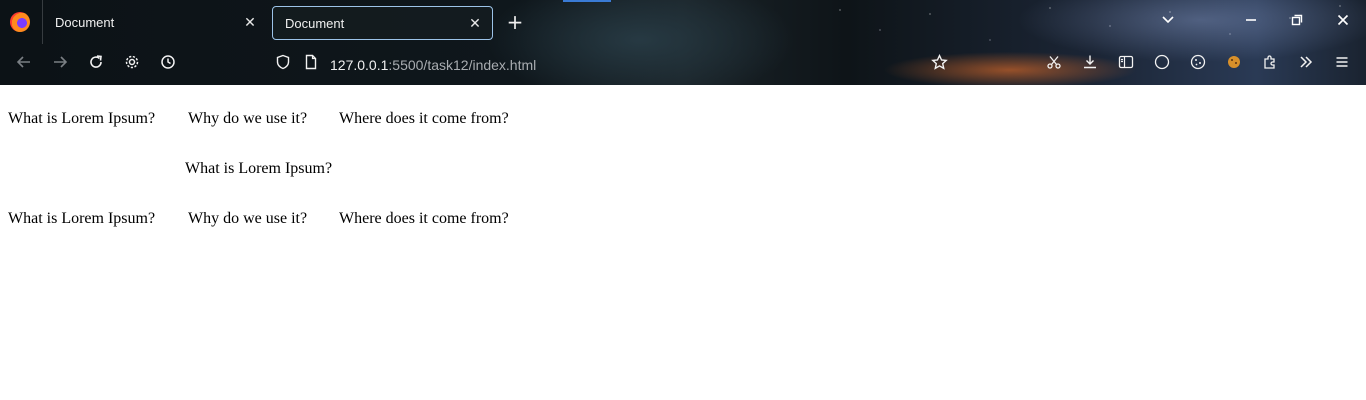 The height and width of the screenshot is (400, 1366). What do you see at coordinates (587, 1) in the screenshot?
I see `tab-overflow-indicator` at bounding box center [587, 1].